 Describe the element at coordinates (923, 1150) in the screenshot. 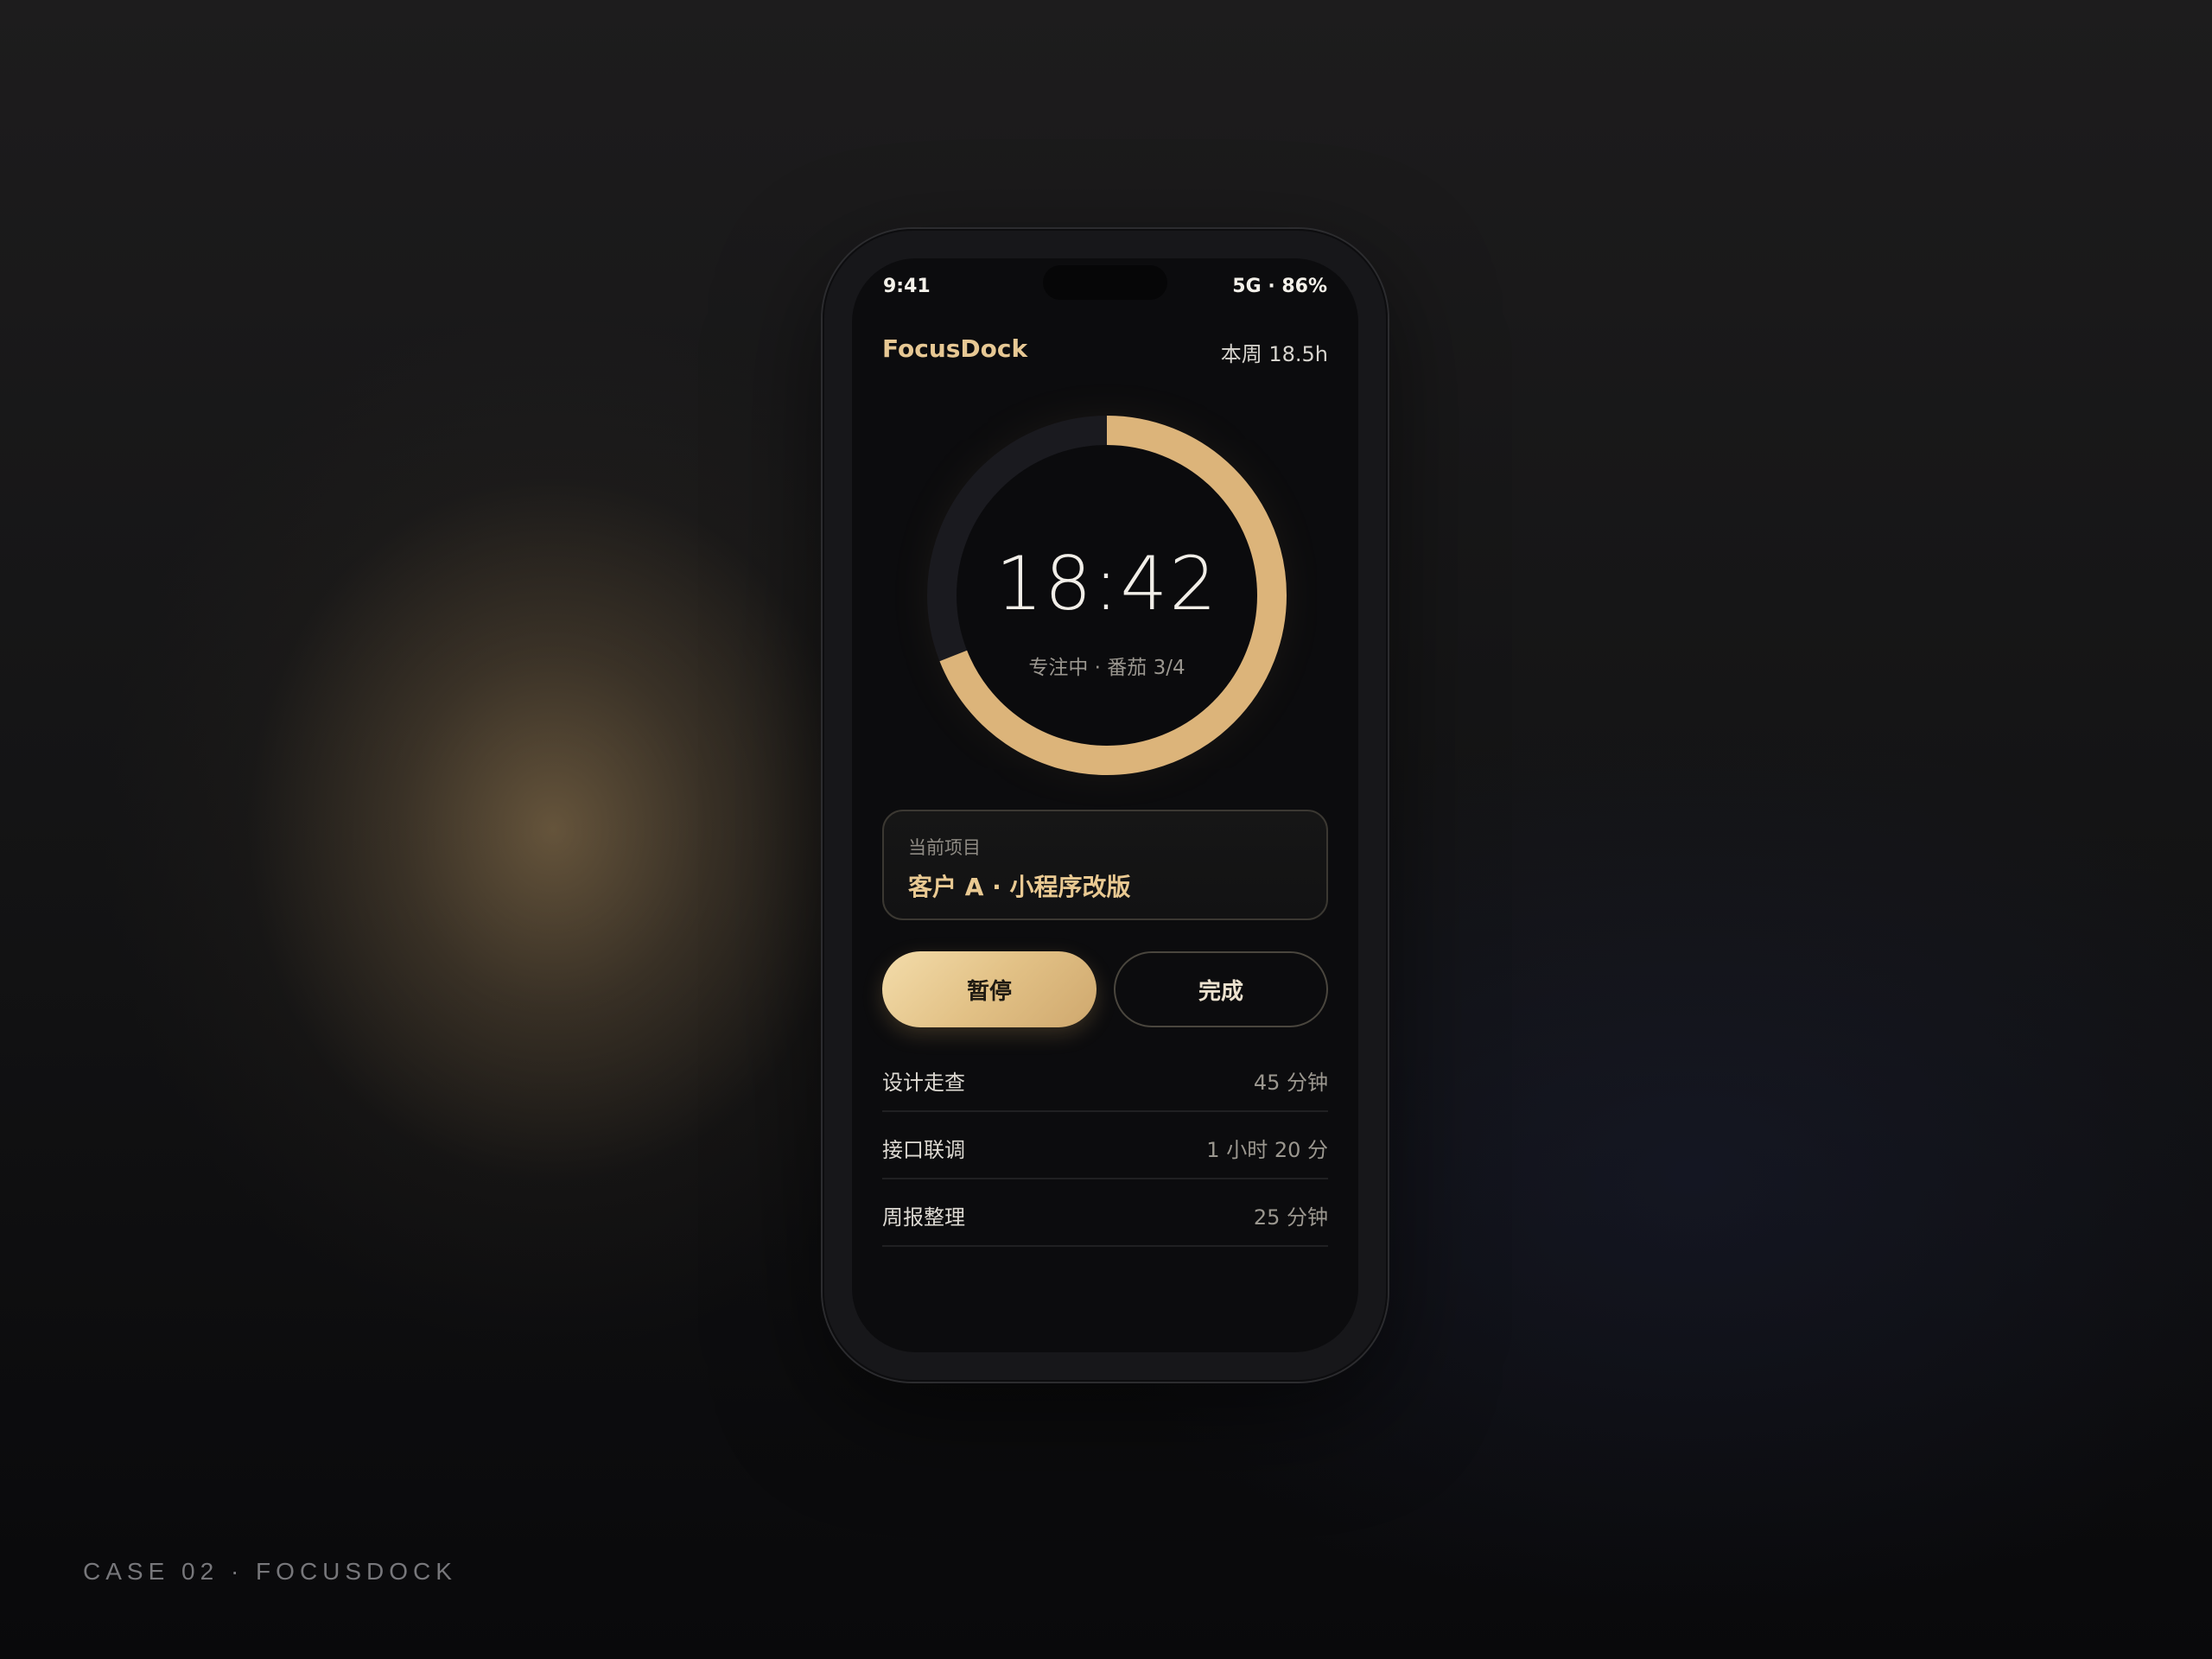

I see `task-name: 接口联调` at that location.